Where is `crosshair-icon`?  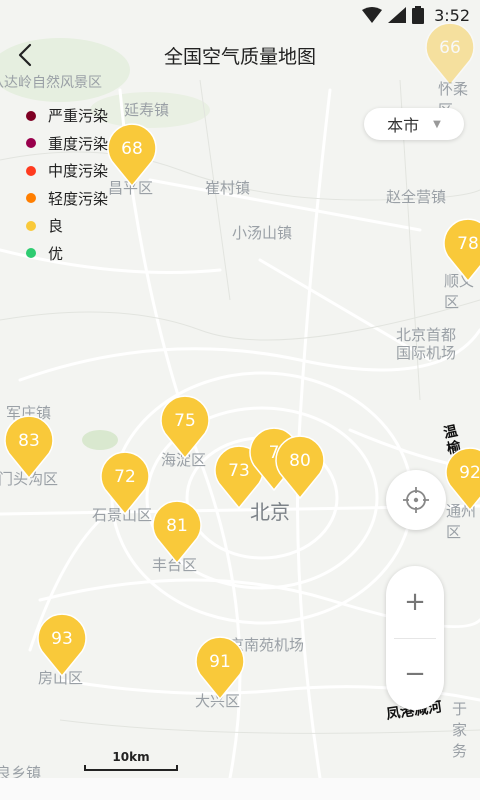 crosshair-icon is located at coordinates (416, 500).